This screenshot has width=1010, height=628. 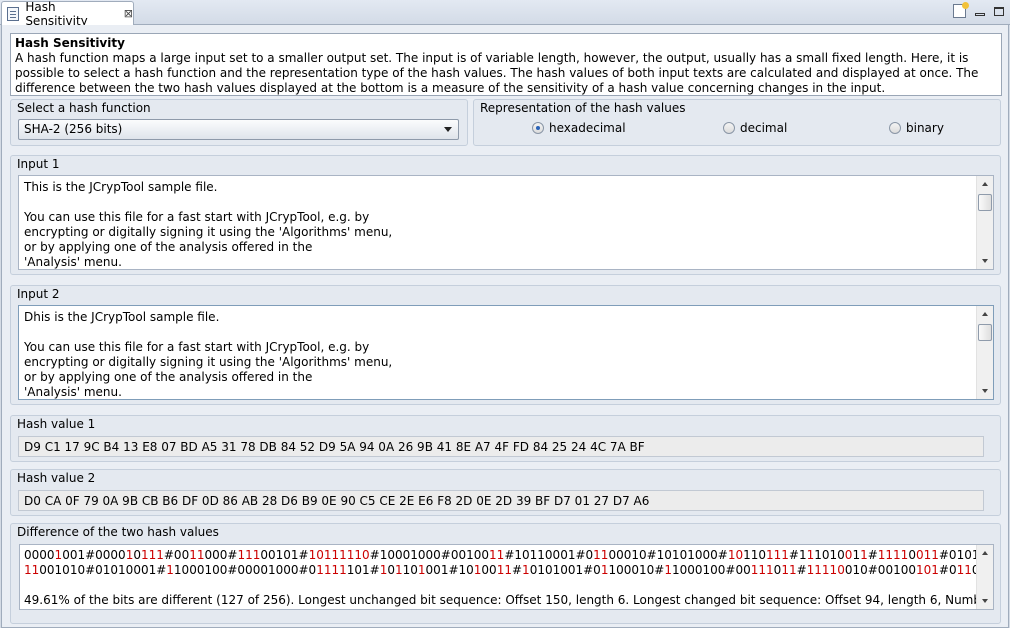 What do you see at coordinates (56, 478) in the screenshot?
I see `group-label: Hash value 2` at bounding box center [56, 478].